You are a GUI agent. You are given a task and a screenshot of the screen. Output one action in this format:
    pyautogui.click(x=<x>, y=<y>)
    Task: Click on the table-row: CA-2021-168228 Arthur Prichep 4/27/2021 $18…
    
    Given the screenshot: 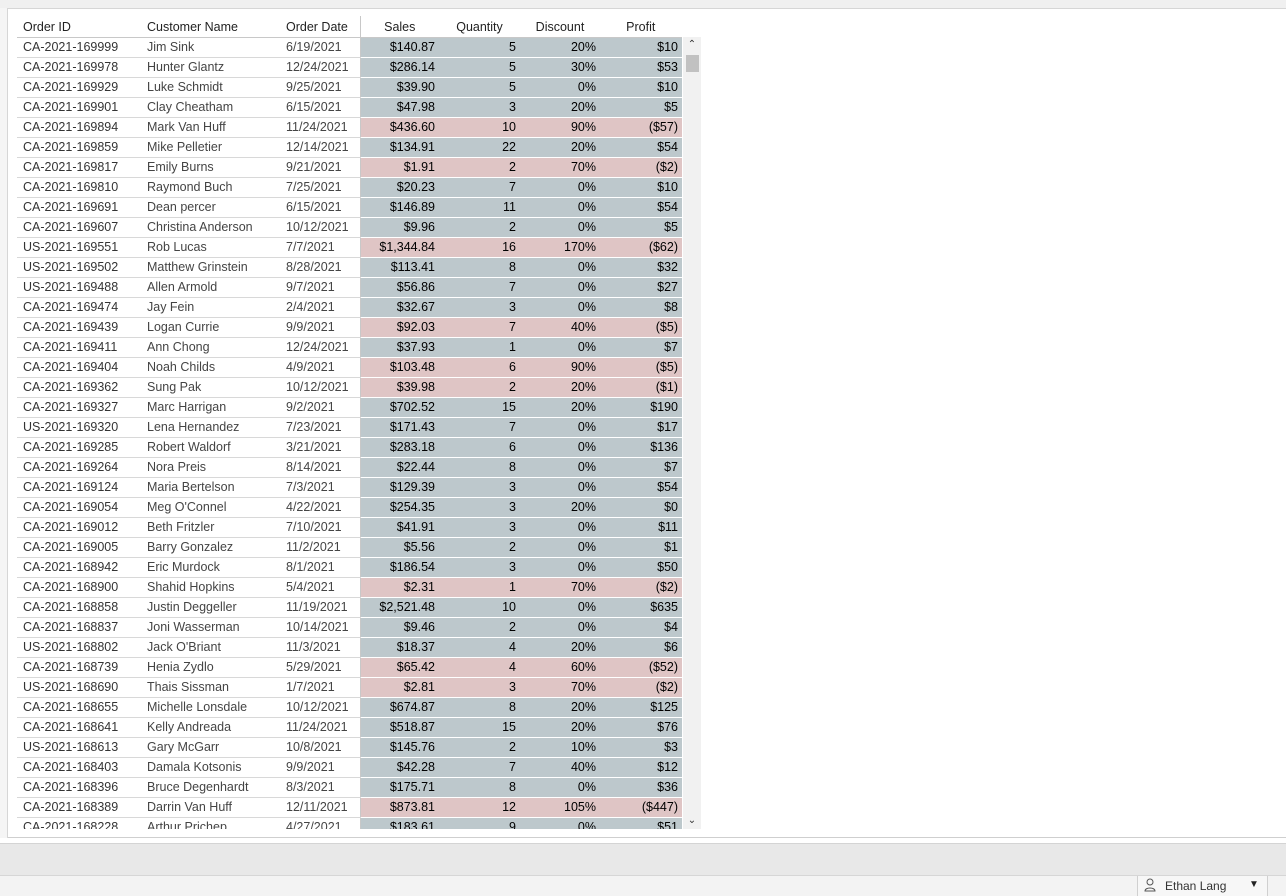 What is the action you would take?
    pyautogui.click(x=349, y=823)
    